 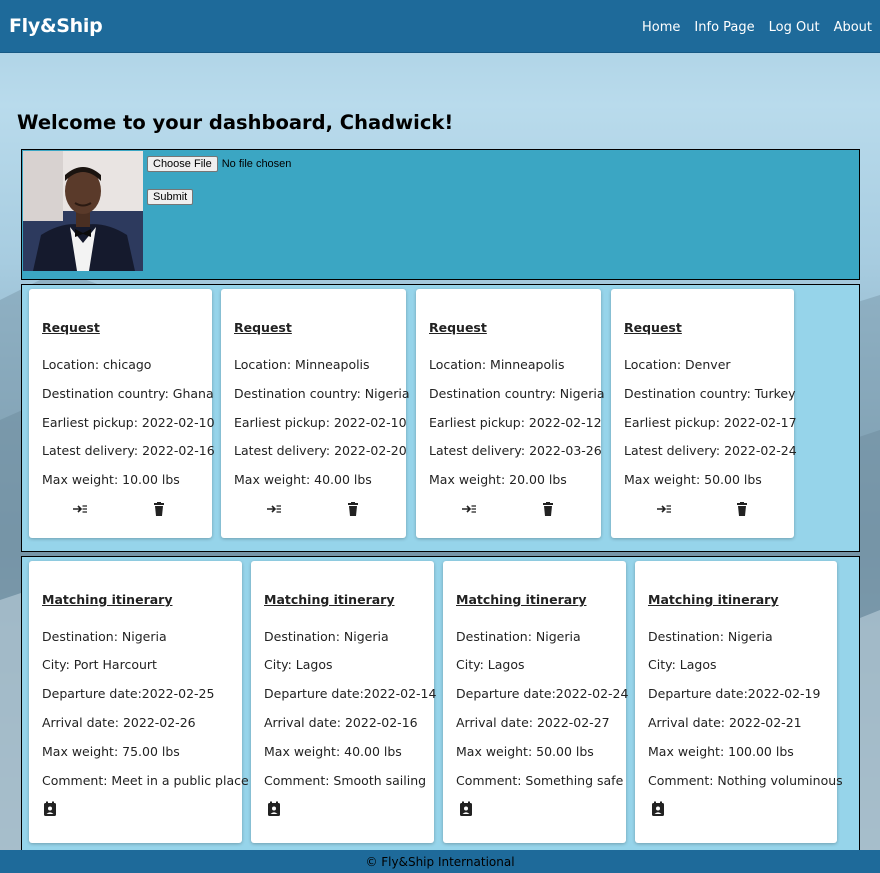 What do you see at coordinates (235, 122) in the screenshot?
I see `welcome-heading: Welcome to your dashboard, Chadwick!` at bounding box center [235, 122].